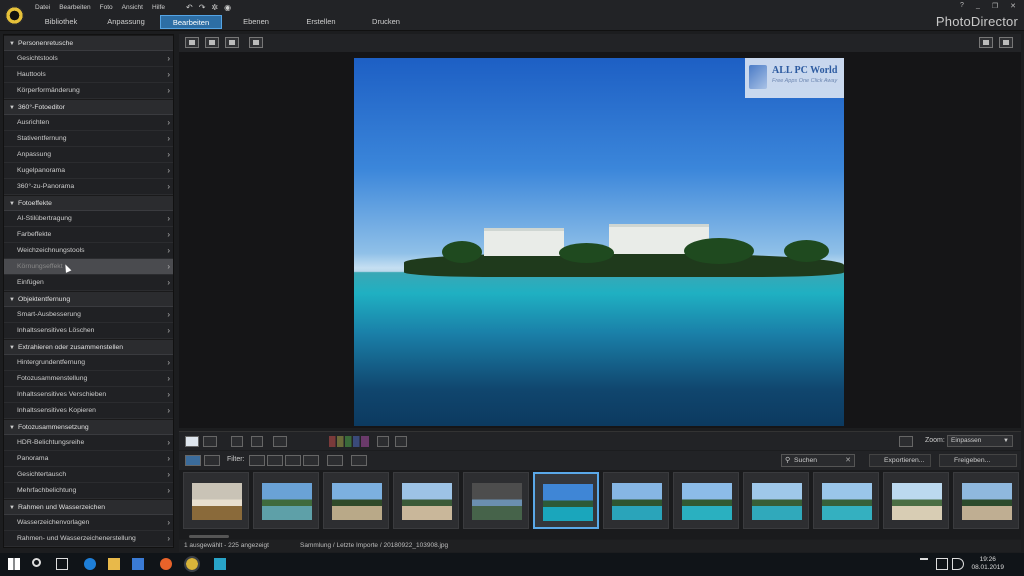  What do you see at coordinates (88, 123) in the screenshot?
I see `sidebar-item: Ausrichten ›` at bounding box center [88, 123].